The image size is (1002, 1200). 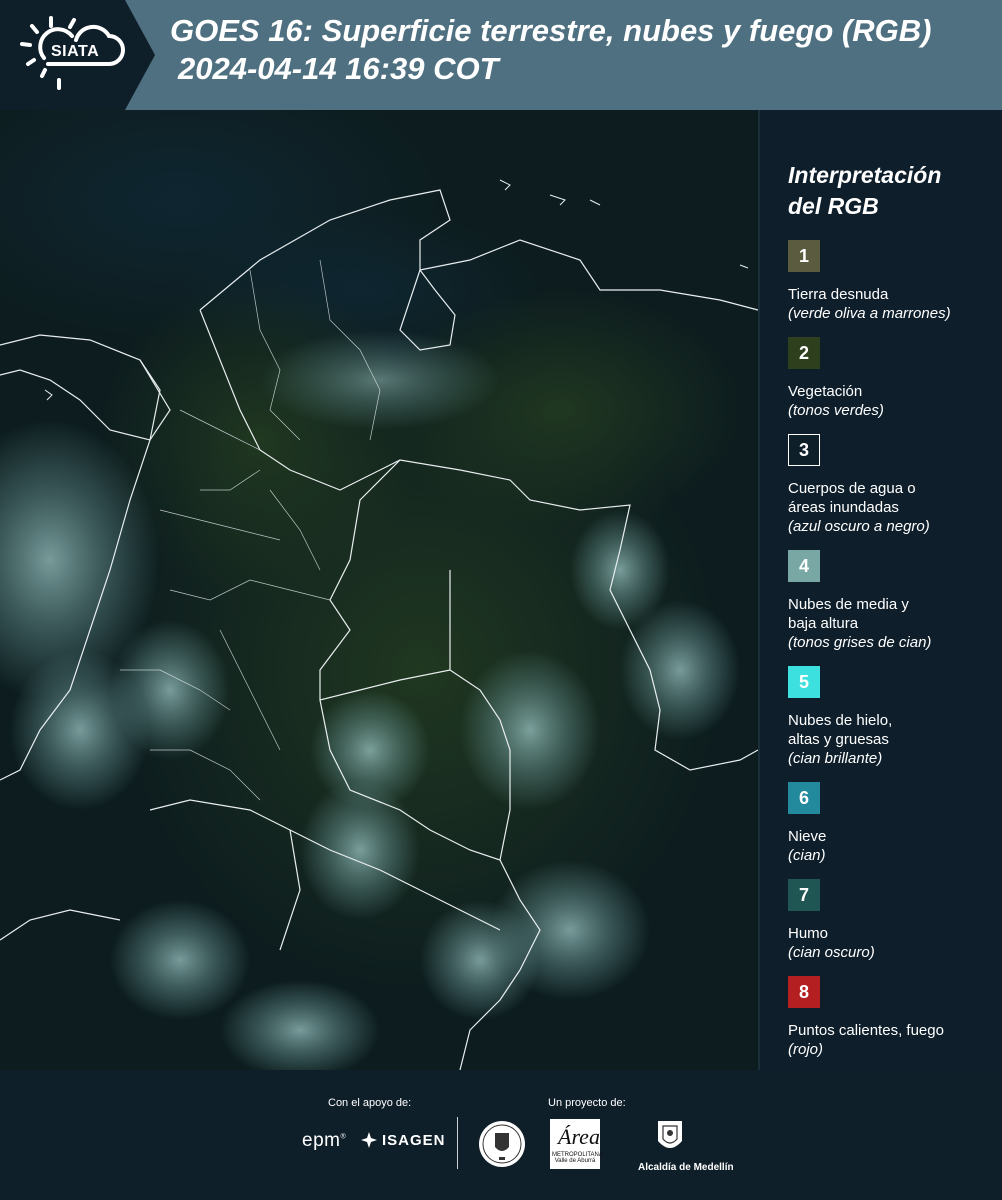 I want to click on legend-item: 7 Humo (cian oscuro), so click(x=890, y=920).